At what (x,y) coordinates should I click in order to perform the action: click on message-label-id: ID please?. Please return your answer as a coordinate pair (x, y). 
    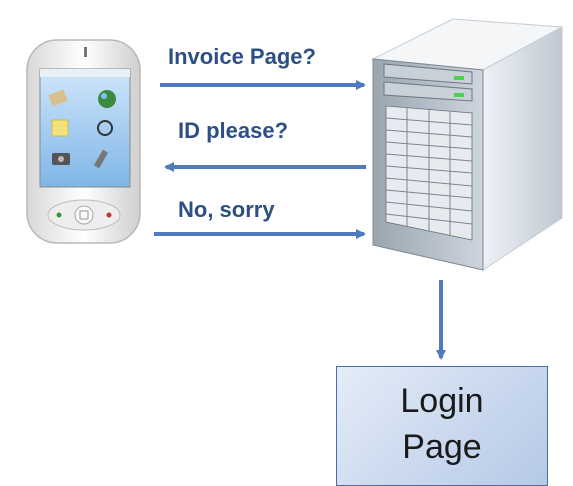
    Looking at the image, I should click on (233, 130).